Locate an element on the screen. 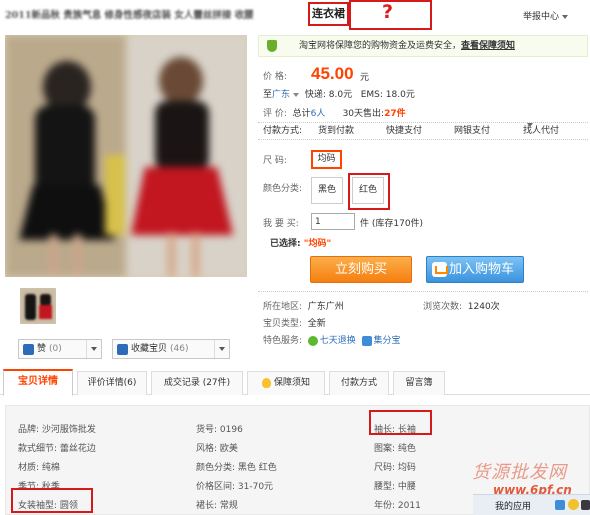 The width and height of the screenshot is (590, 515). thumbs-up-icon is located at coordinates (28, 349).